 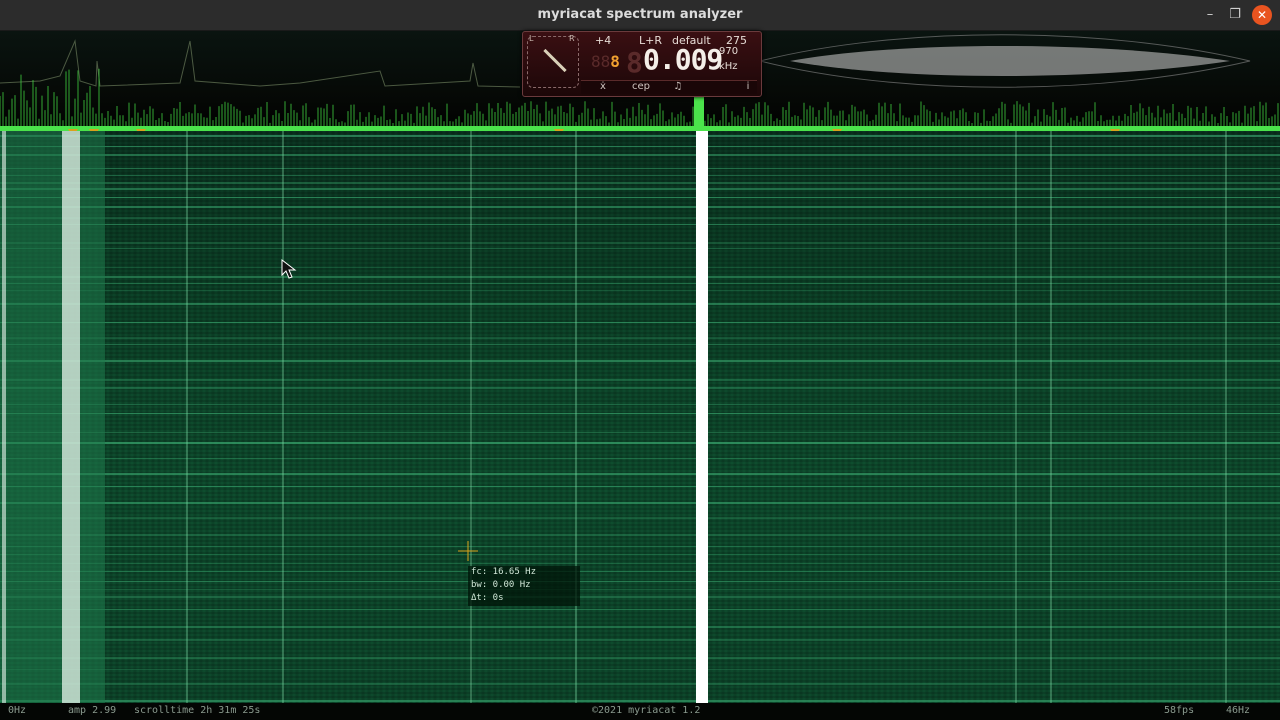 What do you see at coordinates (601, 61) in the screenshot?
I see `segment-digits: 88` at bounding box center [601, 61].